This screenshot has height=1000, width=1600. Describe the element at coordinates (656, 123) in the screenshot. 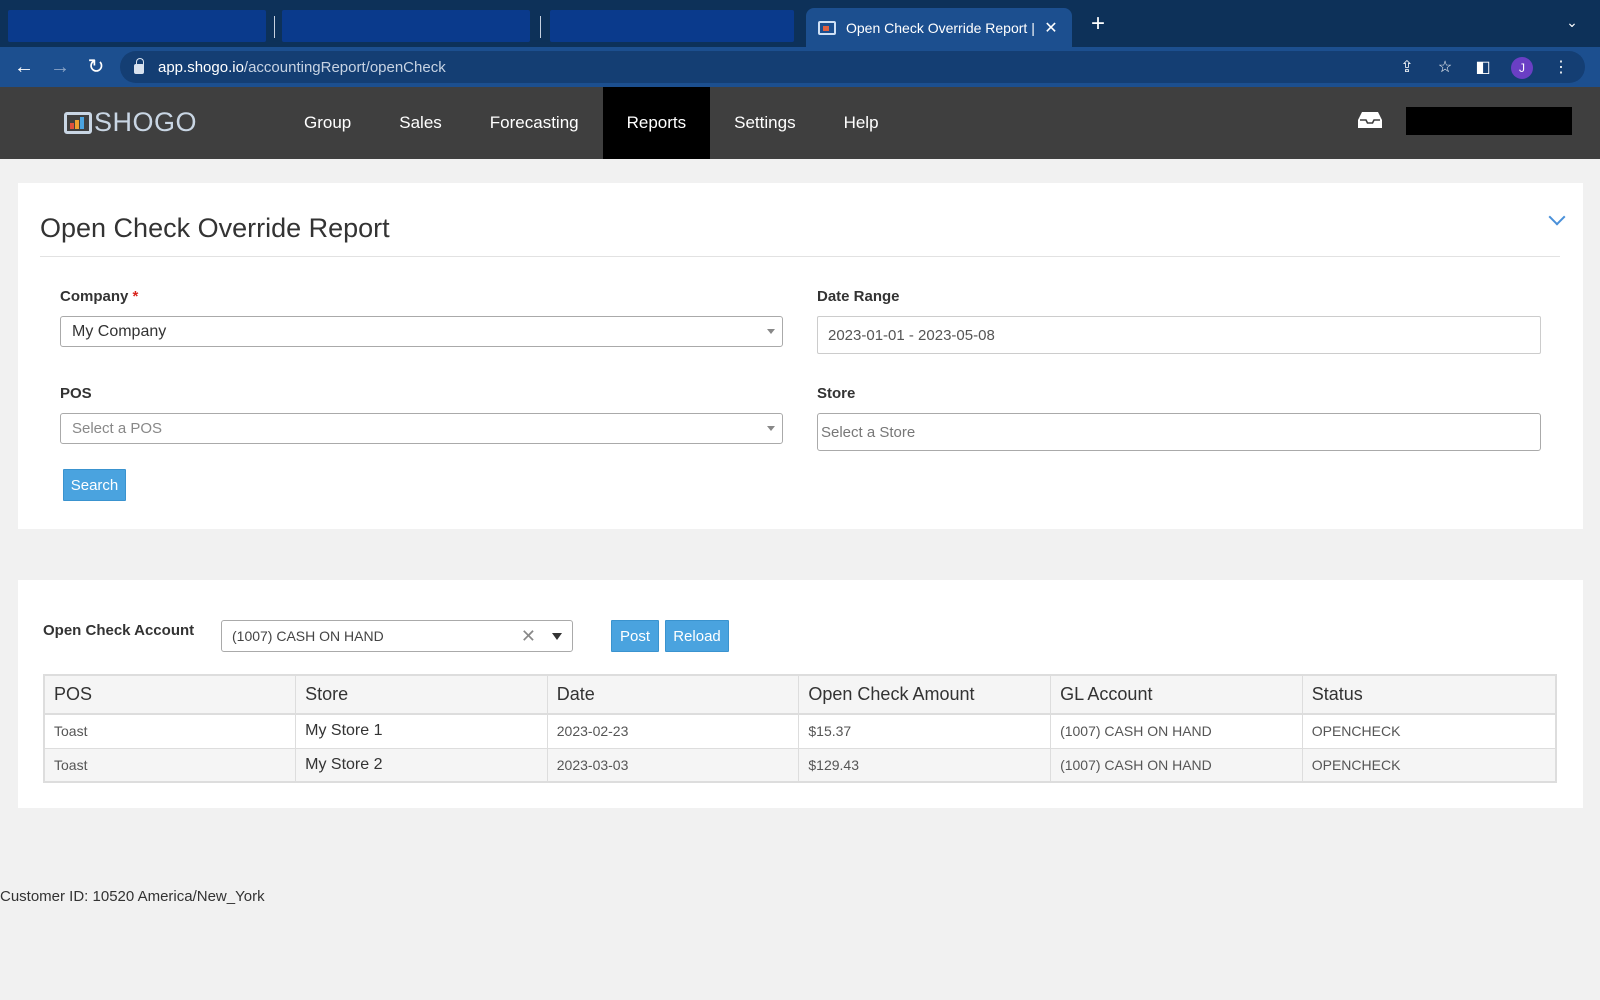

I see `nav-reports: Reports` at that location.